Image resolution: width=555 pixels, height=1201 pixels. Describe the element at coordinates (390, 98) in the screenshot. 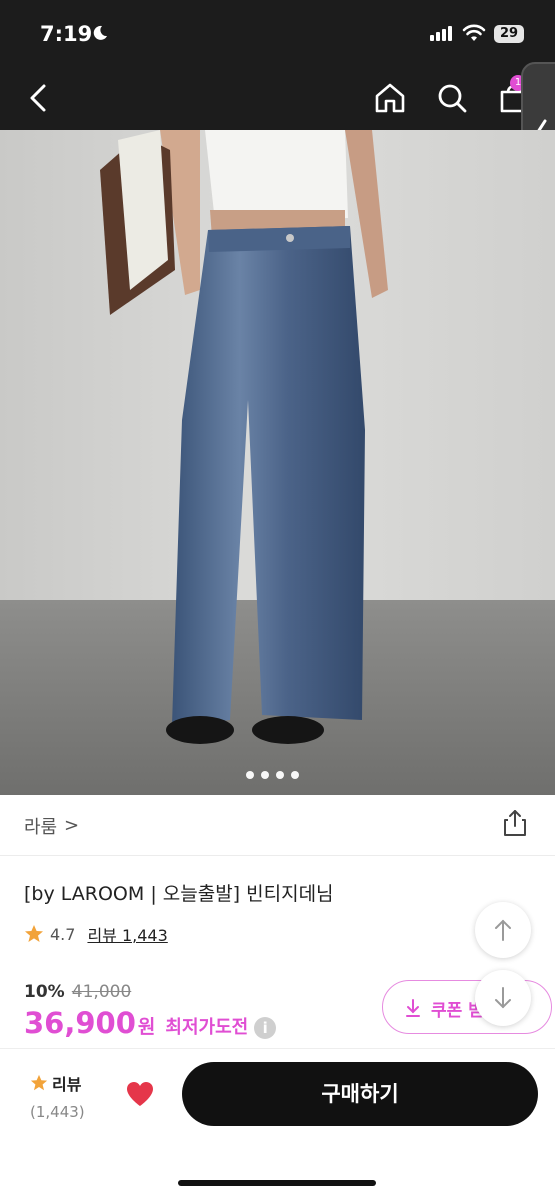

I see `home-icon` at that location.